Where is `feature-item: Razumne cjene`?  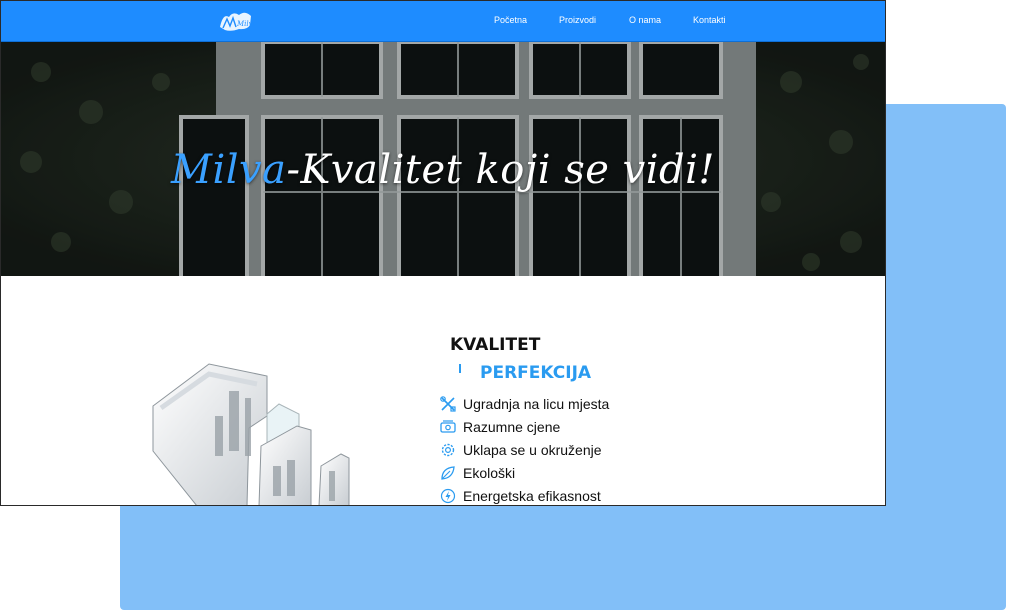
feature-item: Razumne cjene is located at coordinates (559, 427).